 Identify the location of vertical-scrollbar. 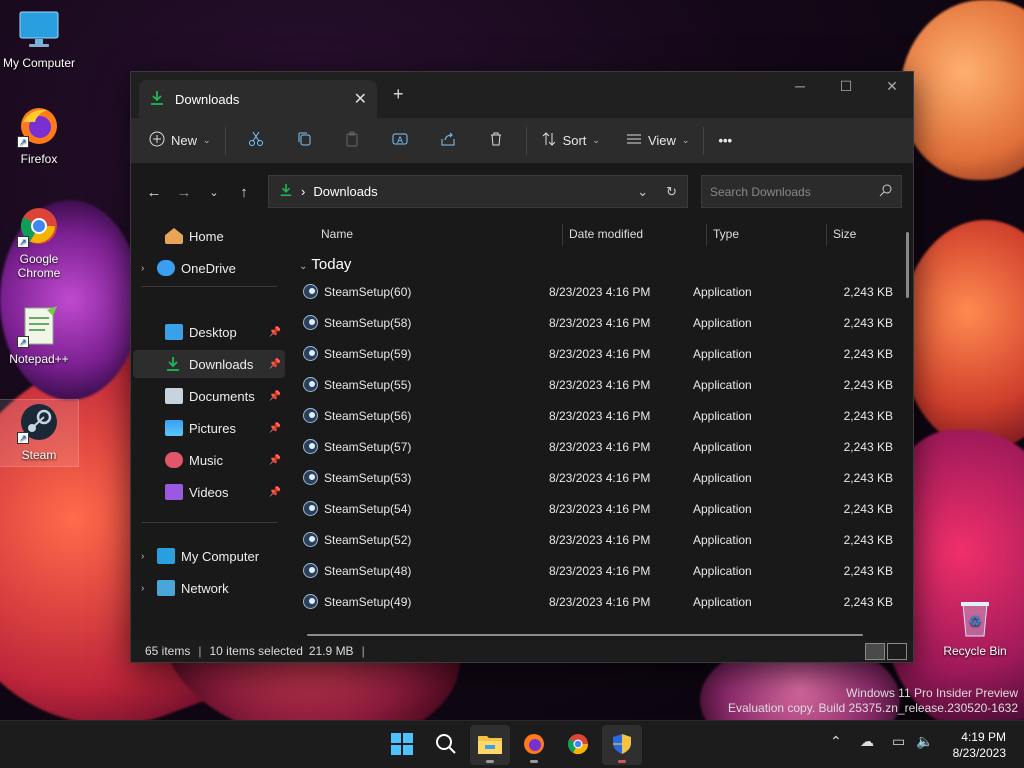
(907, 265).